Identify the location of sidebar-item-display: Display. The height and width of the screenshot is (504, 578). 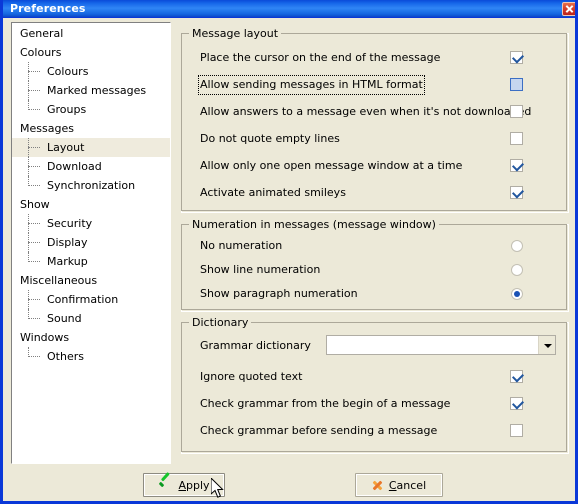
(91, 242).